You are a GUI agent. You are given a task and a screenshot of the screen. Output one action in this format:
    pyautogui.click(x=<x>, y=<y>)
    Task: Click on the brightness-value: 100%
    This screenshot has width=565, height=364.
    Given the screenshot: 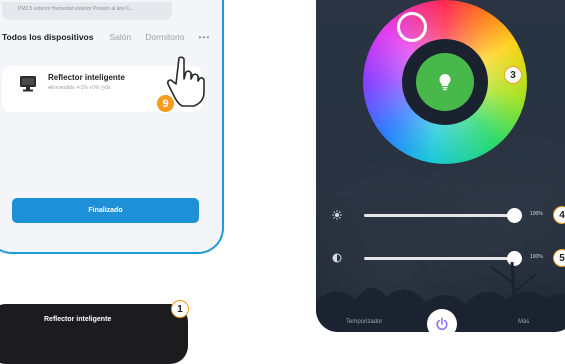 What is the action you would take?
    pyautogui.click(x=536, y=214)
    